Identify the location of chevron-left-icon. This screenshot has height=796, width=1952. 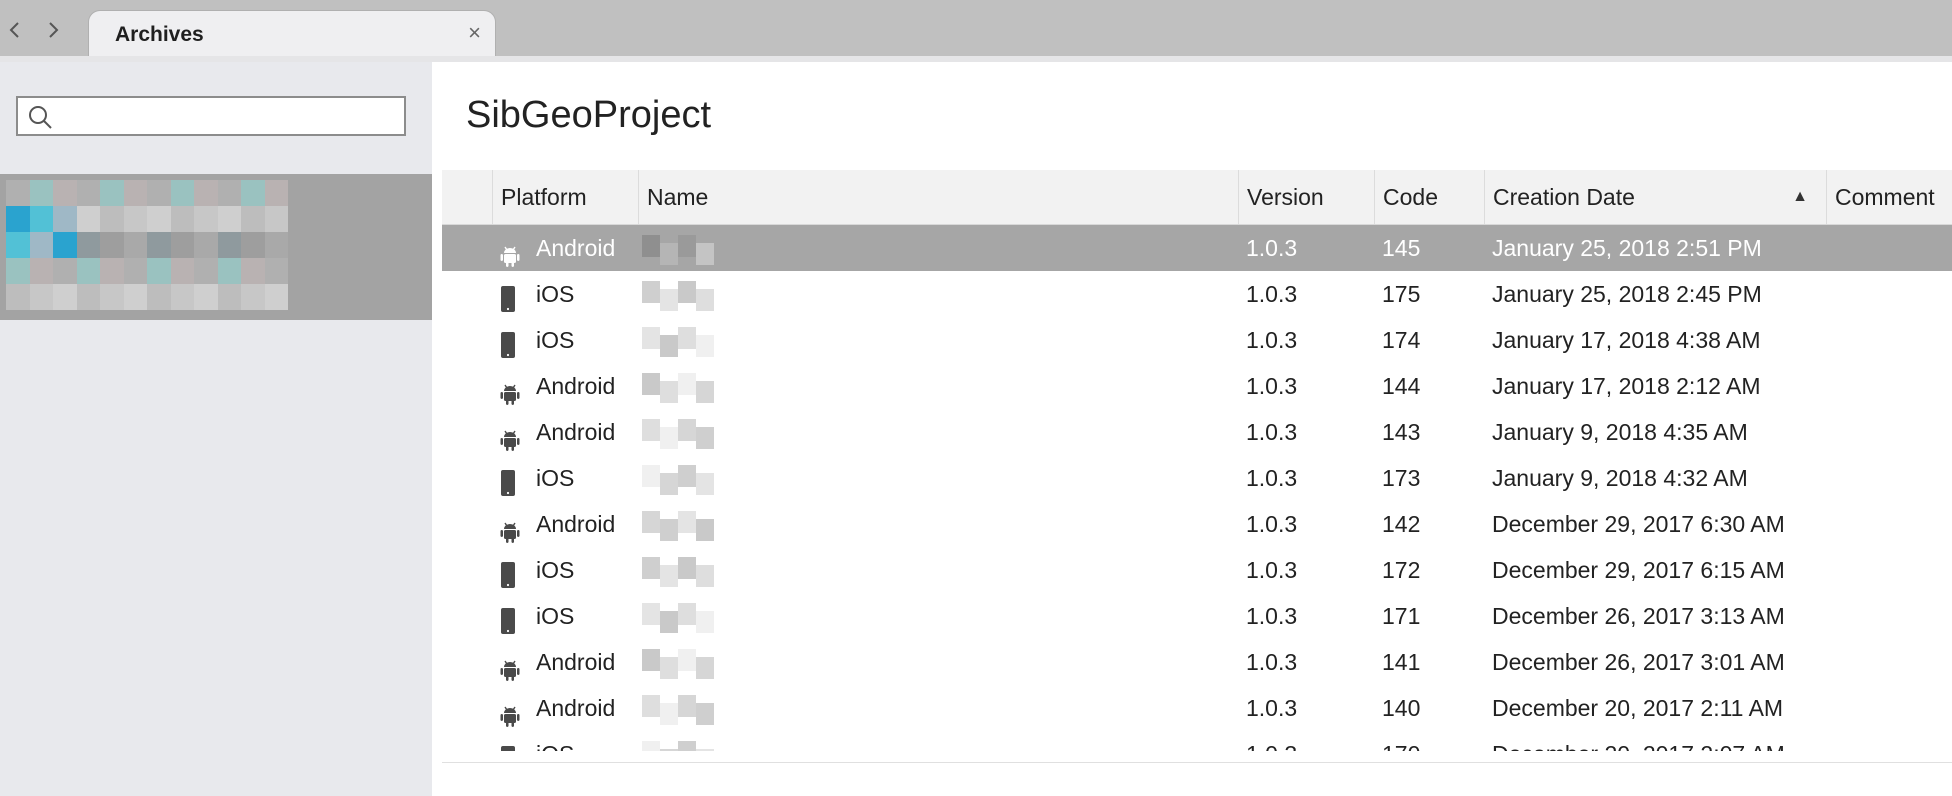
(14, 30).